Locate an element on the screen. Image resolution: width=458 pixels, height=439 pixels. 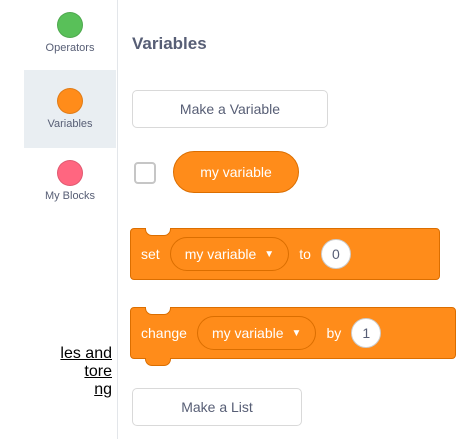
set-variable-block: set my variable ▼ to 0 is located at coordinates (285, 254).